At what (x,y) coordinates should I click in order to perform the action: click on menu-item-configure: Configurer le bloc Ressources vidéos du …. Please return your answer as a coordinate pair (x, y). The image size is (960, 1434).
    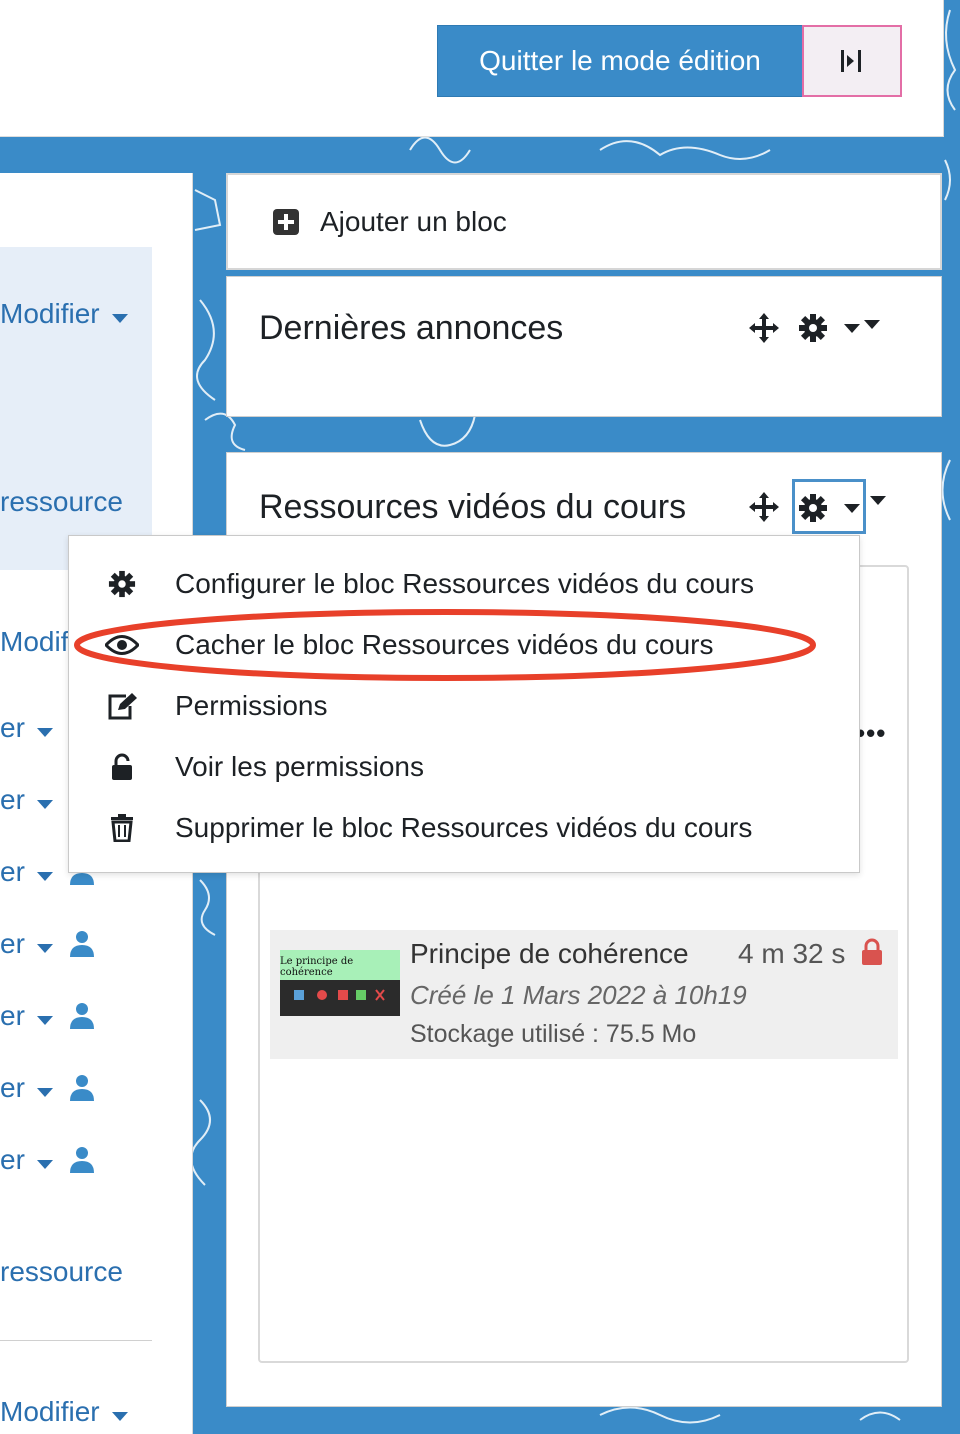
    Looking at the image, I should click on (465, 583).